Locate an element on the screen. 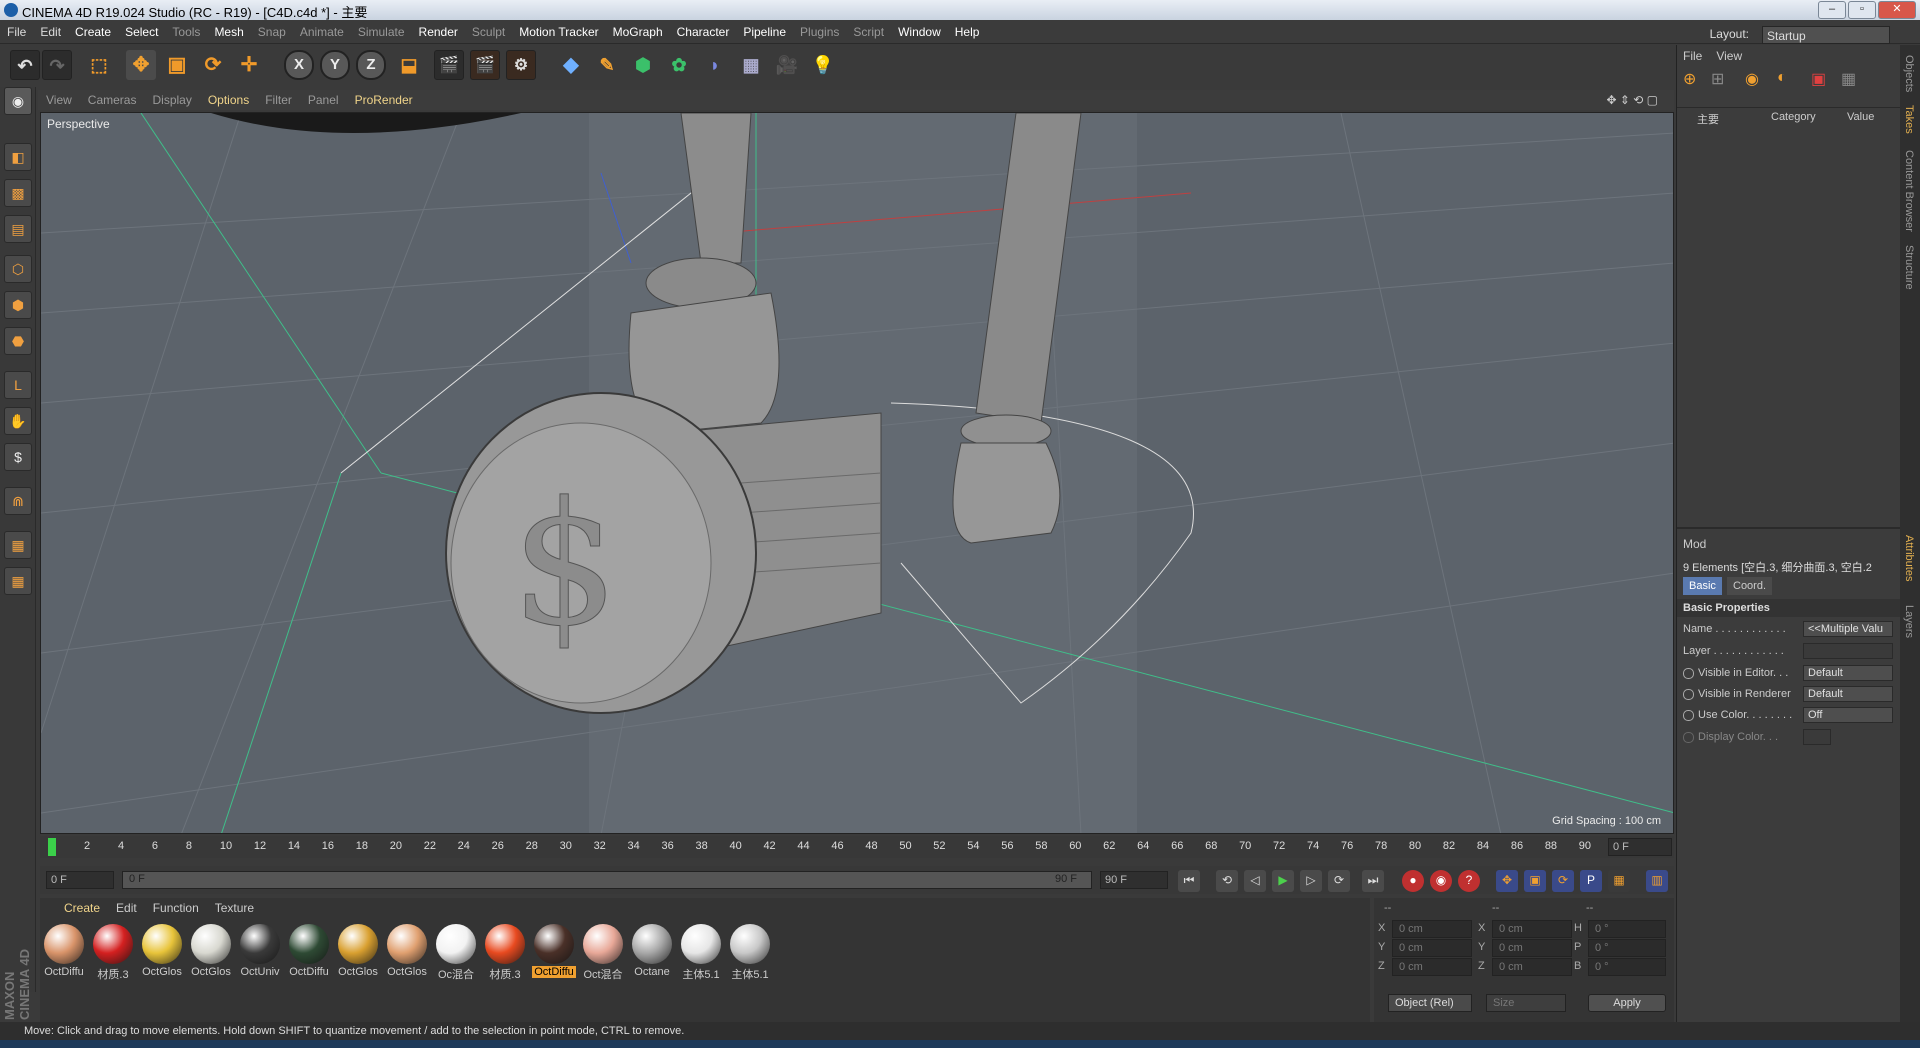 The height and width of the screenshot is (1048, 1920). side-tab-structure: Structure is located at coordinates (1909, 267).